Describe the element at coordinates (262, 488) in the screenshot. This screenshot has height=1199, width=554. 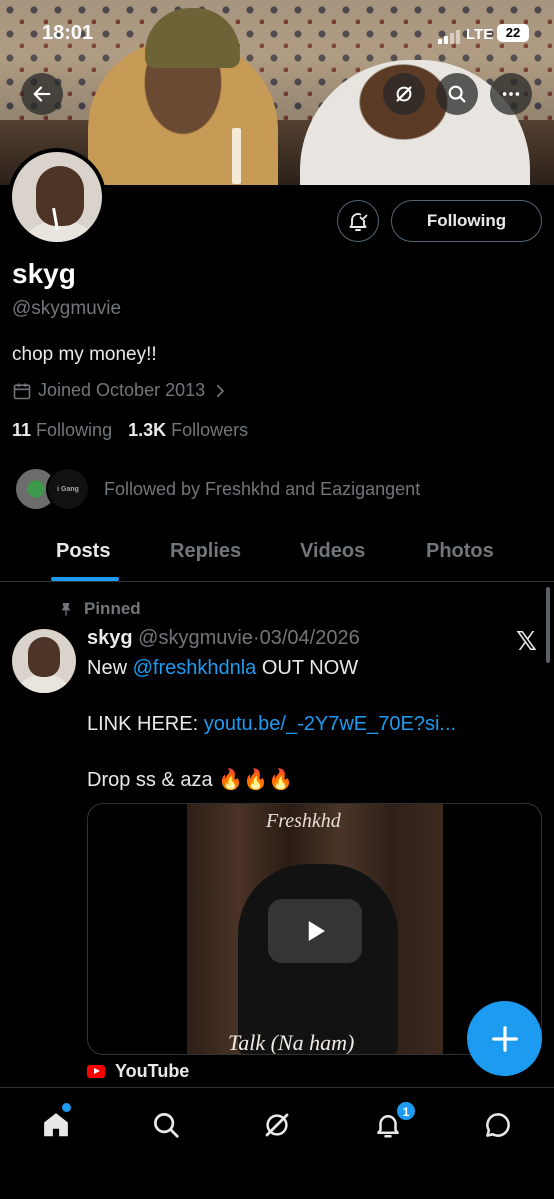
I see `followed-by-text: Followed by Freshkhd and Eazigangent` at that location.